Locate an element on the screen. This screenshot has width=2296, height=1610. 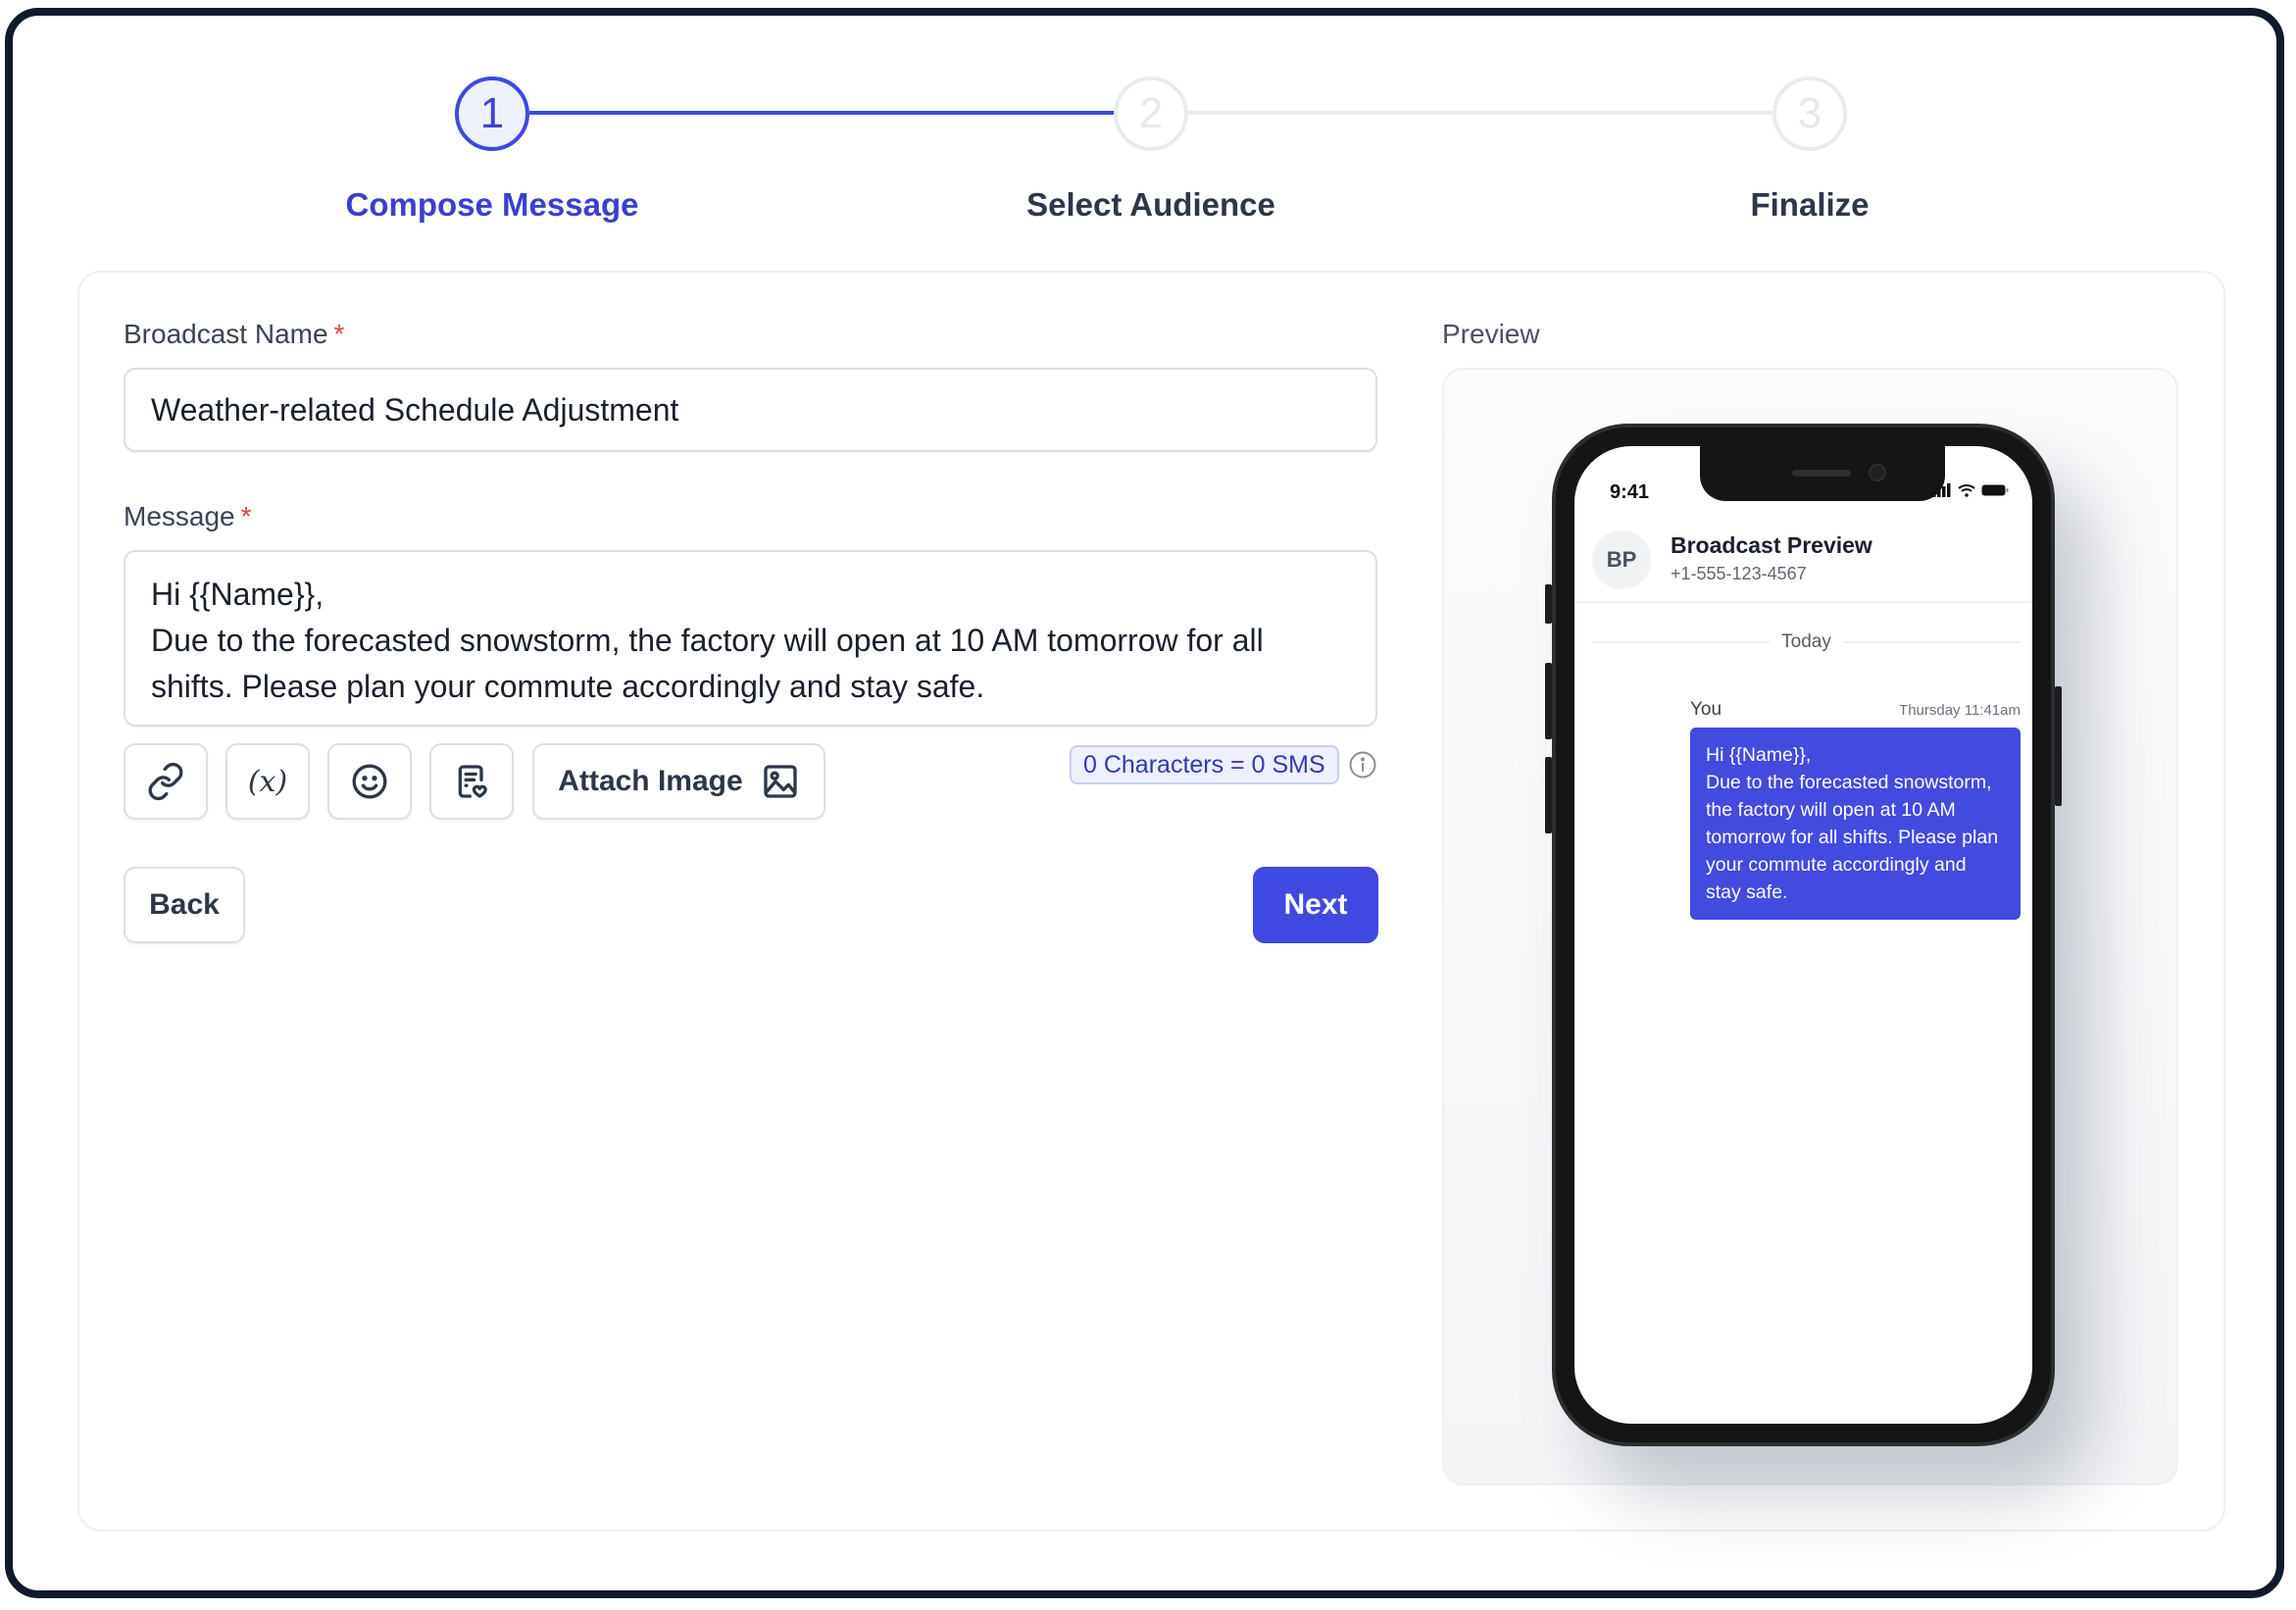
variable-icon: (x) is located at coordinates (267, 781).